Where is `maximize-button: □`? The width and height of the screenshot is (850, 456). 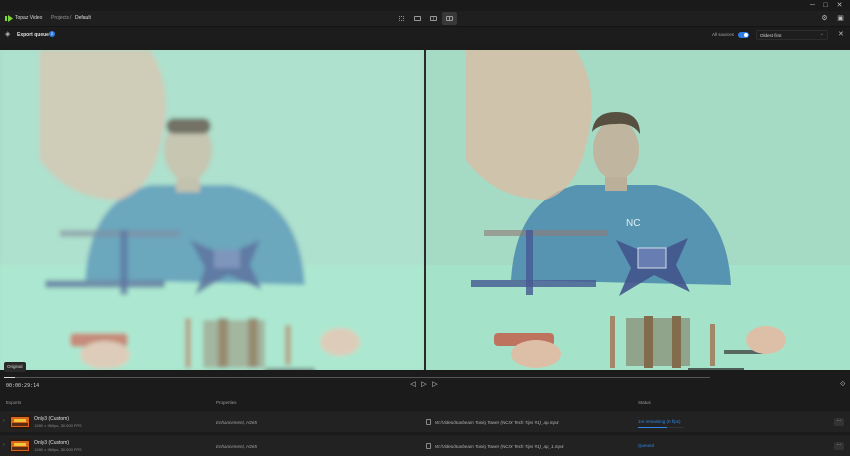 maximize-button: □ is located at coordinates (825, 5).